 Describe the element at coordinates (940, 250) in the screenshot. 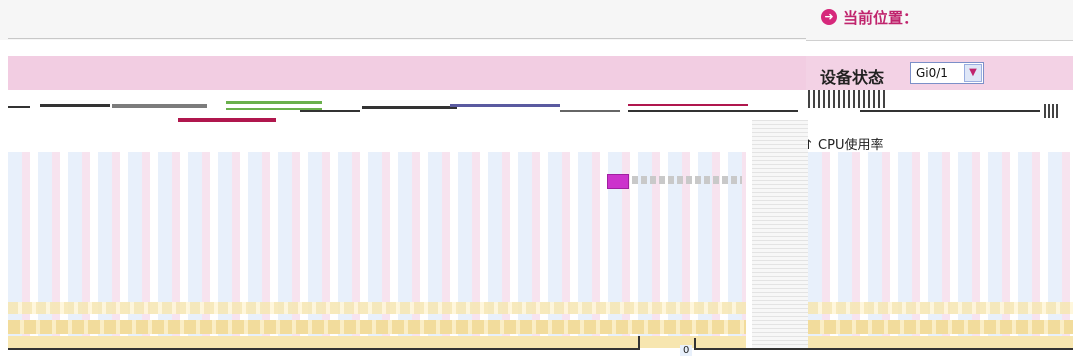

I see `chart-plot-right` at that location.